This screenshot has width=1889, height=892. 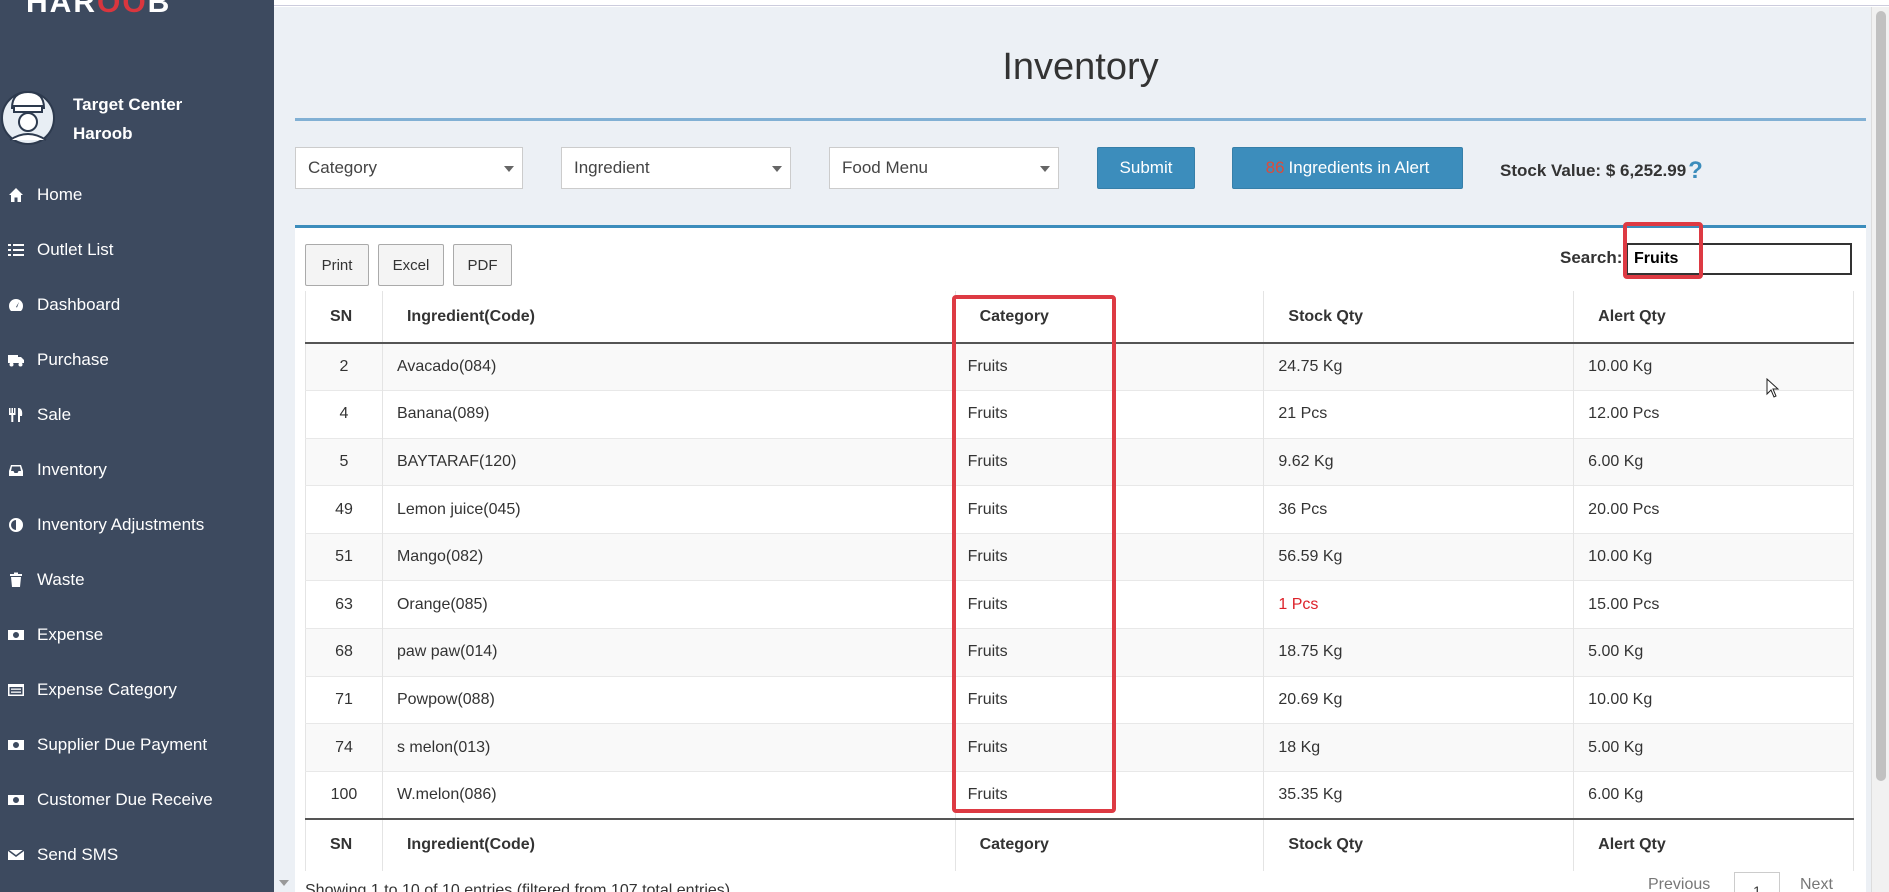 What do you see at coordinates (1679, 884) in the screenshot?
I see `previous-page-button: Previous` at bounding box center [1679, 884].